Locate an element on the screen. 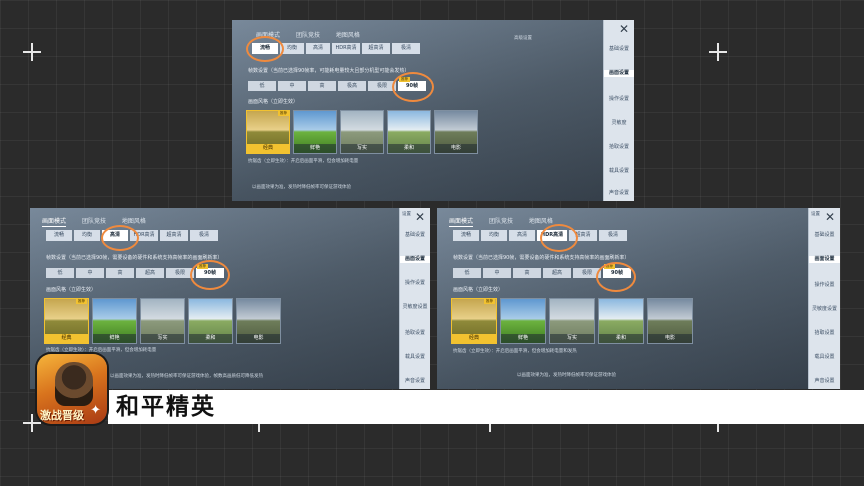 The width and height of the screenshot is (864, 486). frame-rate-label: 帧数设置（当前已选择90帧率，可能耗电量较大且部分机型可能会发热） is located at coordinates (329, 71).